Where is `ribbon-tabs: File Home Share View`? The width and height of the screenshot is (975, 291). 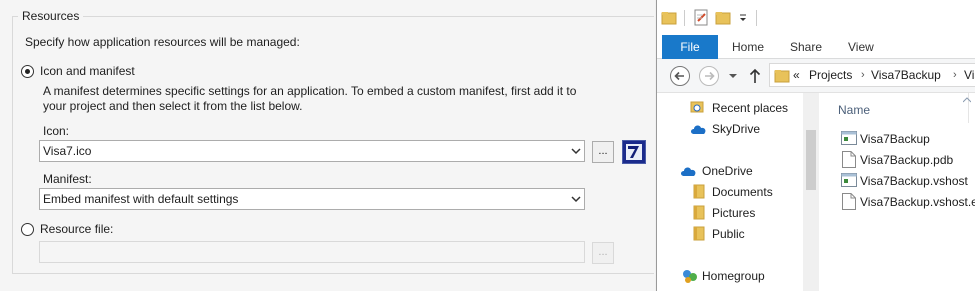
ribbon-tabs: File Home Share View is located at coordinates (816, 47).